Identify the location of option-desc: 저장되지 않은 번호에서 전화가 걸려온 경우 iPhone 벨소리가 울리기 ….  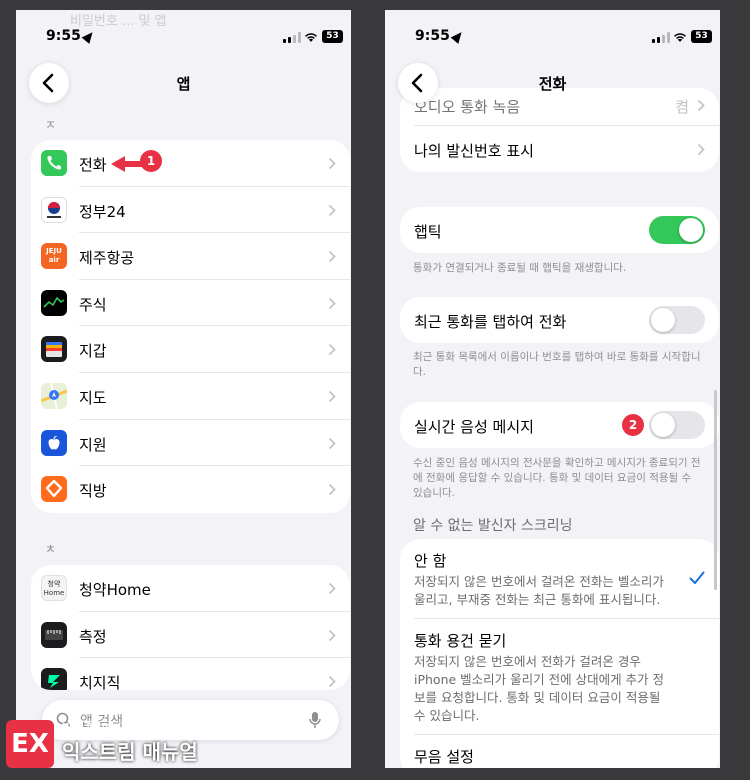
(539, 688).